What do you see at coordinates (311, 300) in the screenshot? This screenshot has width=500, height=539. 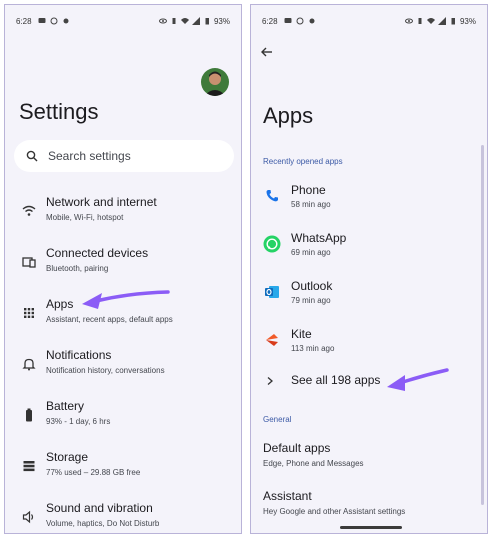 I see `app-last-opened: 79 min ago` at bounding box center [311, 300].